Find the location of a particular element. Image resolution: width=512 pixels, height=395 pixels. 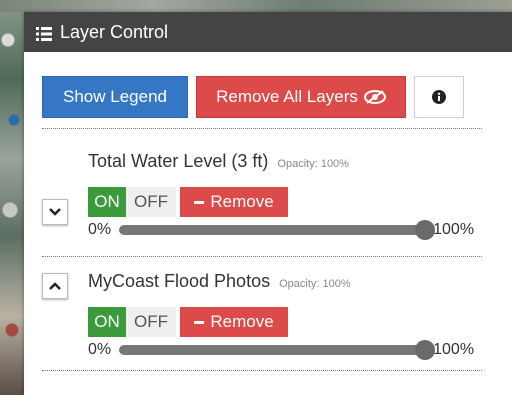

chevron-up-icon is located at coordinates (55, 286).